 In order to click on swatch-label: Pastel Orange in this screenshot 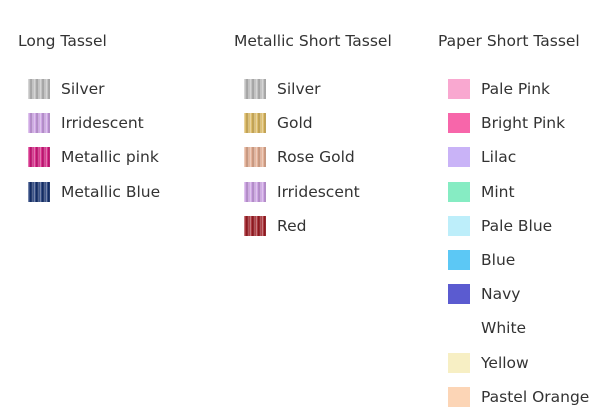, I will do `click(535, 396)`.